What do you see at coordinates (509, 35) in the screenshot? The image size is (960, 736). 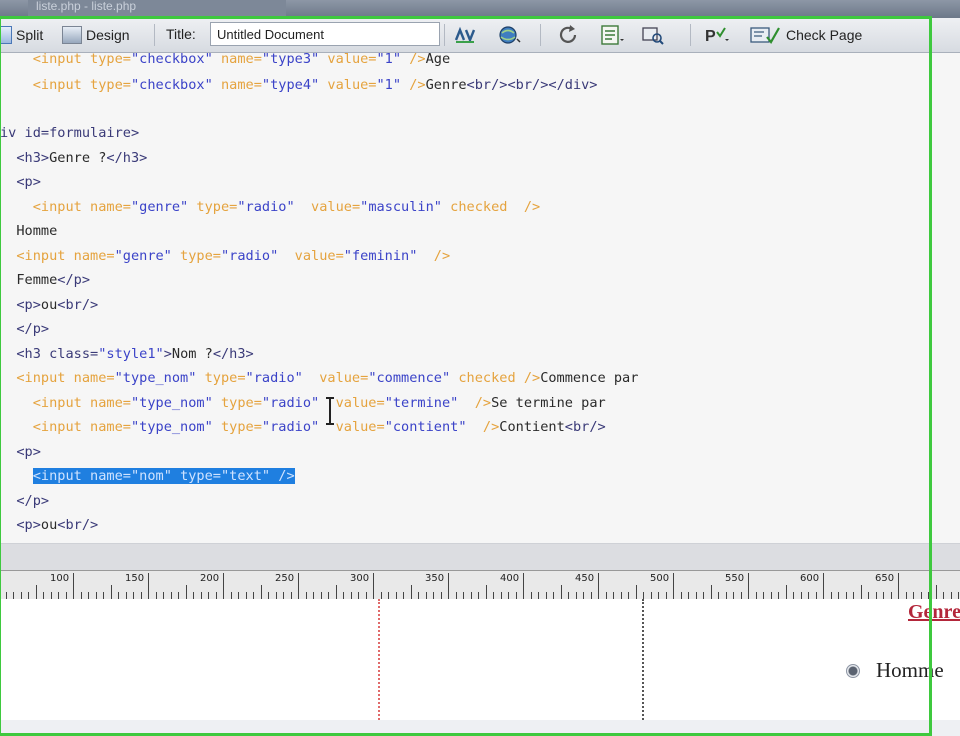 I see `preview-browser-icon` at bounding box center [509, 35].